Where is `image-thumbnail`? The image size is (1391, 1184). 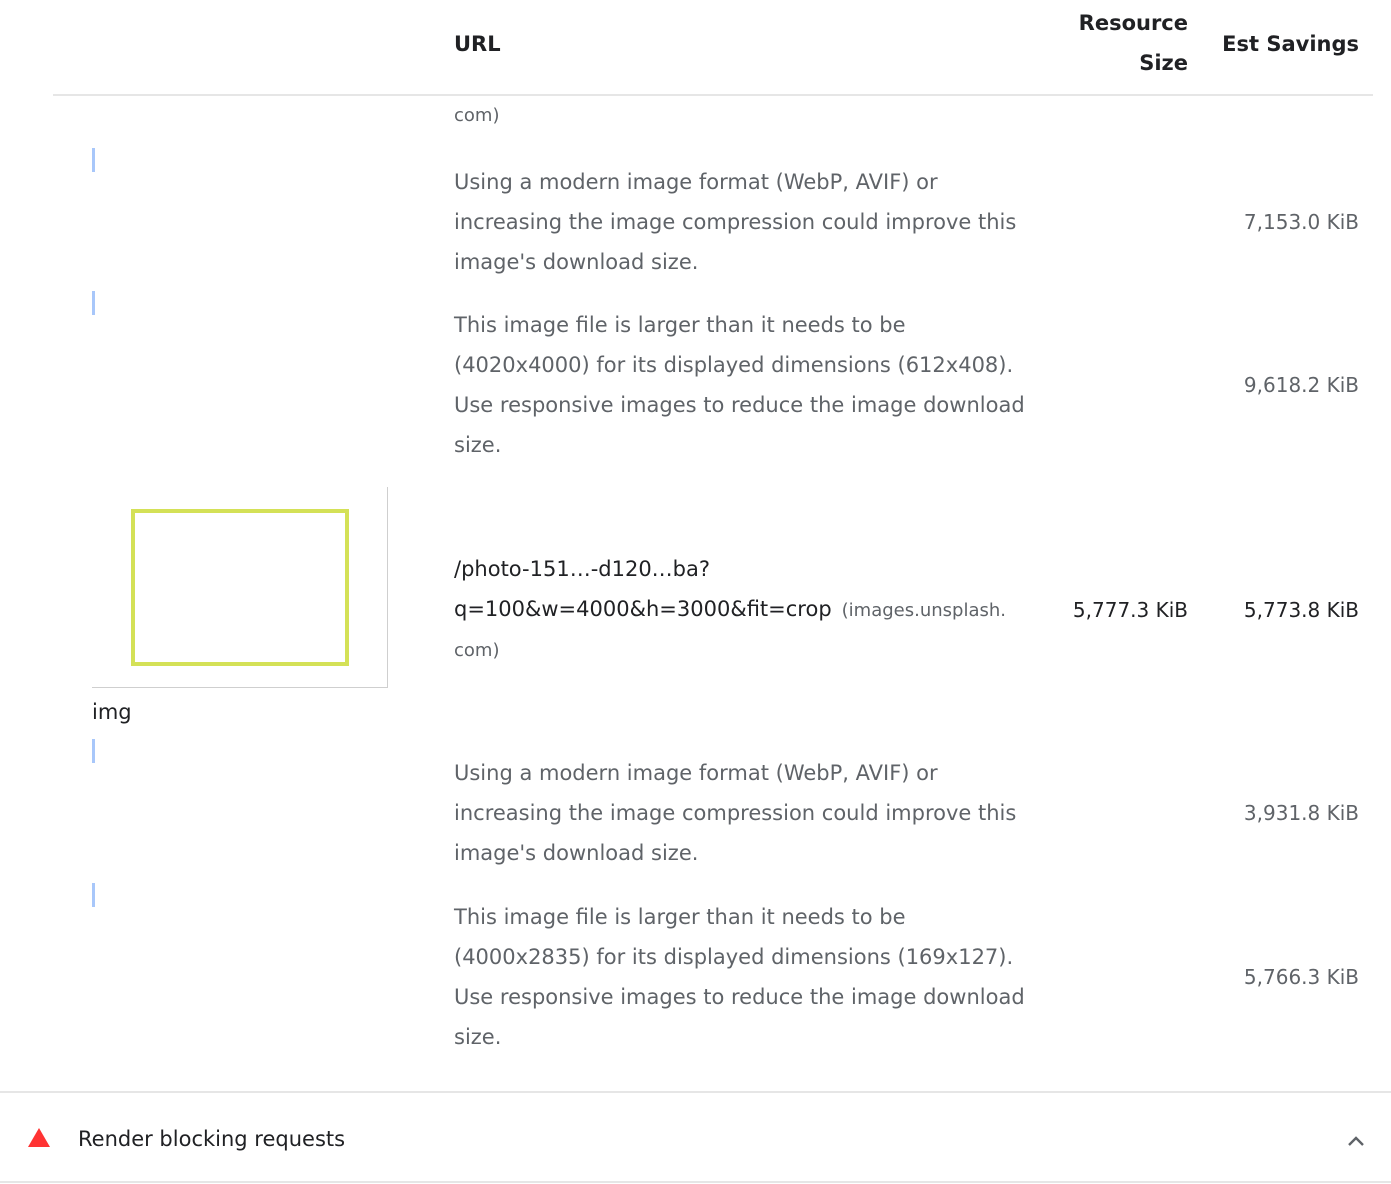 image-thumbnail is located at coordinates (240, 587).